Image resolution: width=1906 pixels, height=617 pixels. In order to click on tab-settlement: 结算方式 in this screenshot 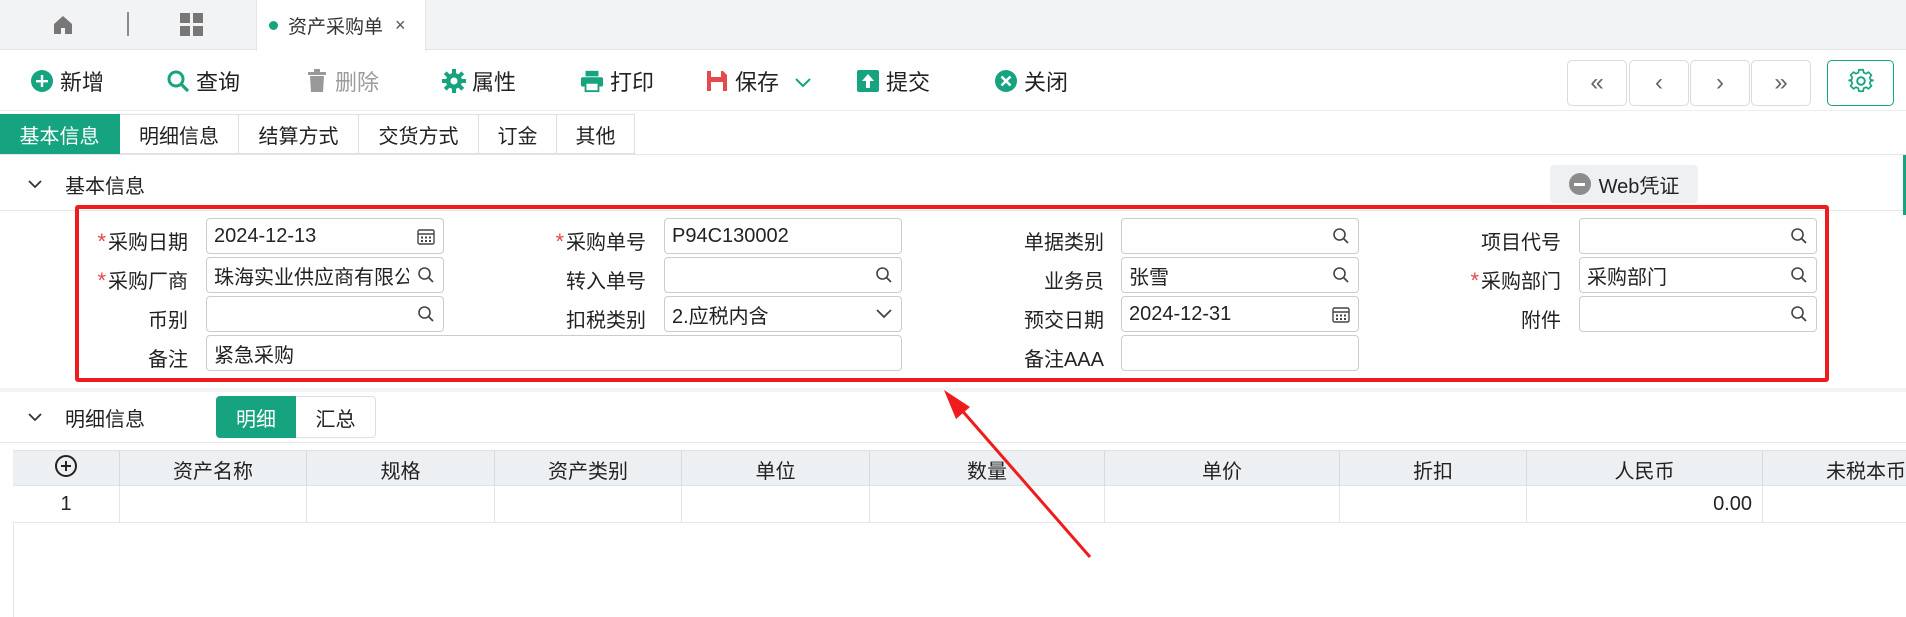, I will do `click(299, 134)`.